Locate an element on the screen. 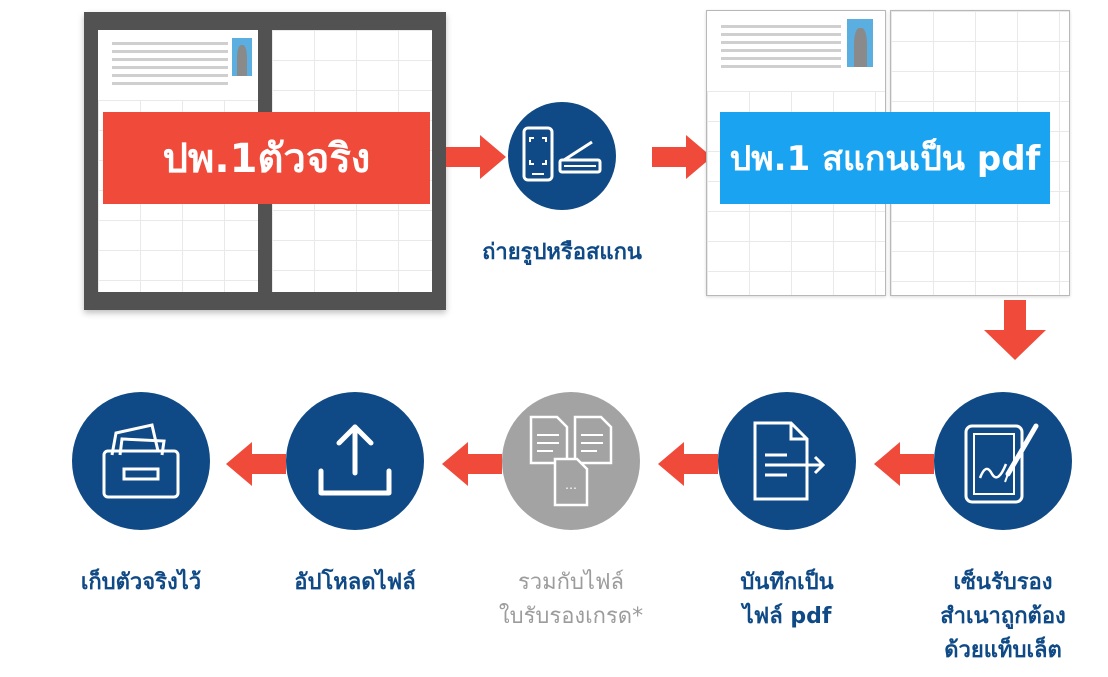 The height and width of the screenshot is (677, 1108). merge-step-label-line1: รวมกับไฟล์ is located at coordinates (571, 582).